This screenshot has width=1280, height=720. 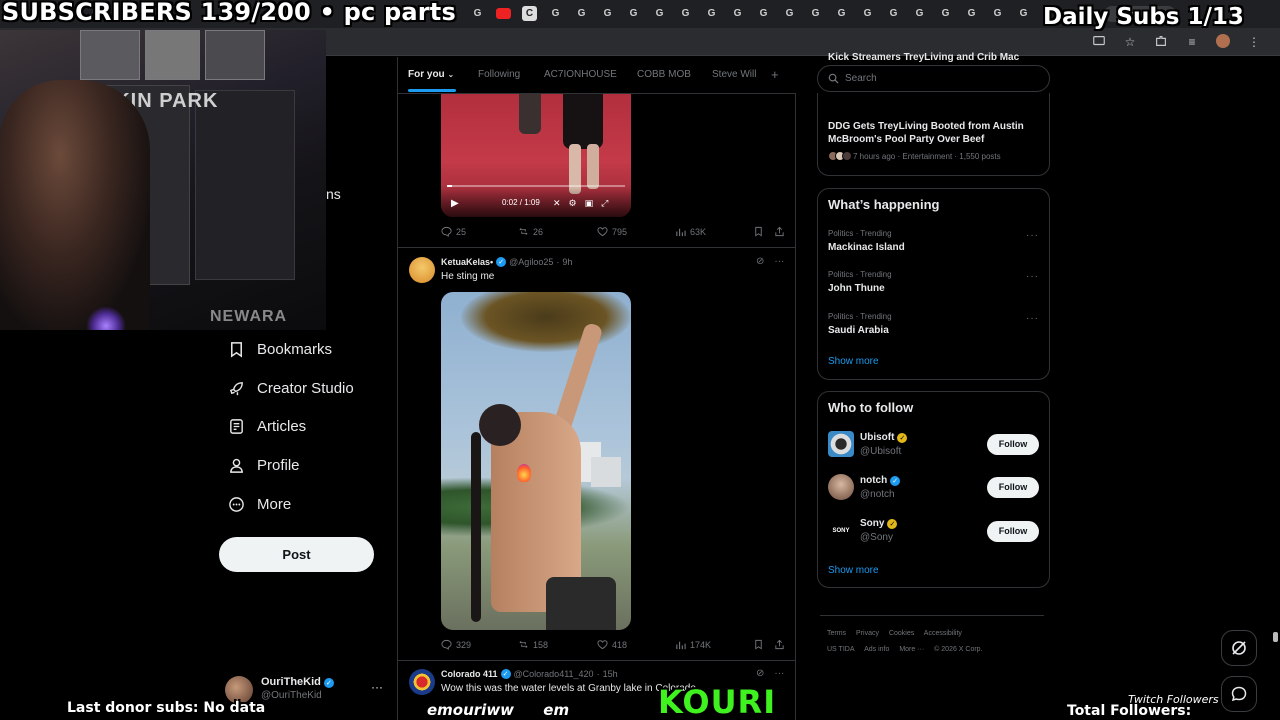 I want to click on tab-list-ac7ionhouse: AC7IONHOUSE, so click(x=580, y=74).